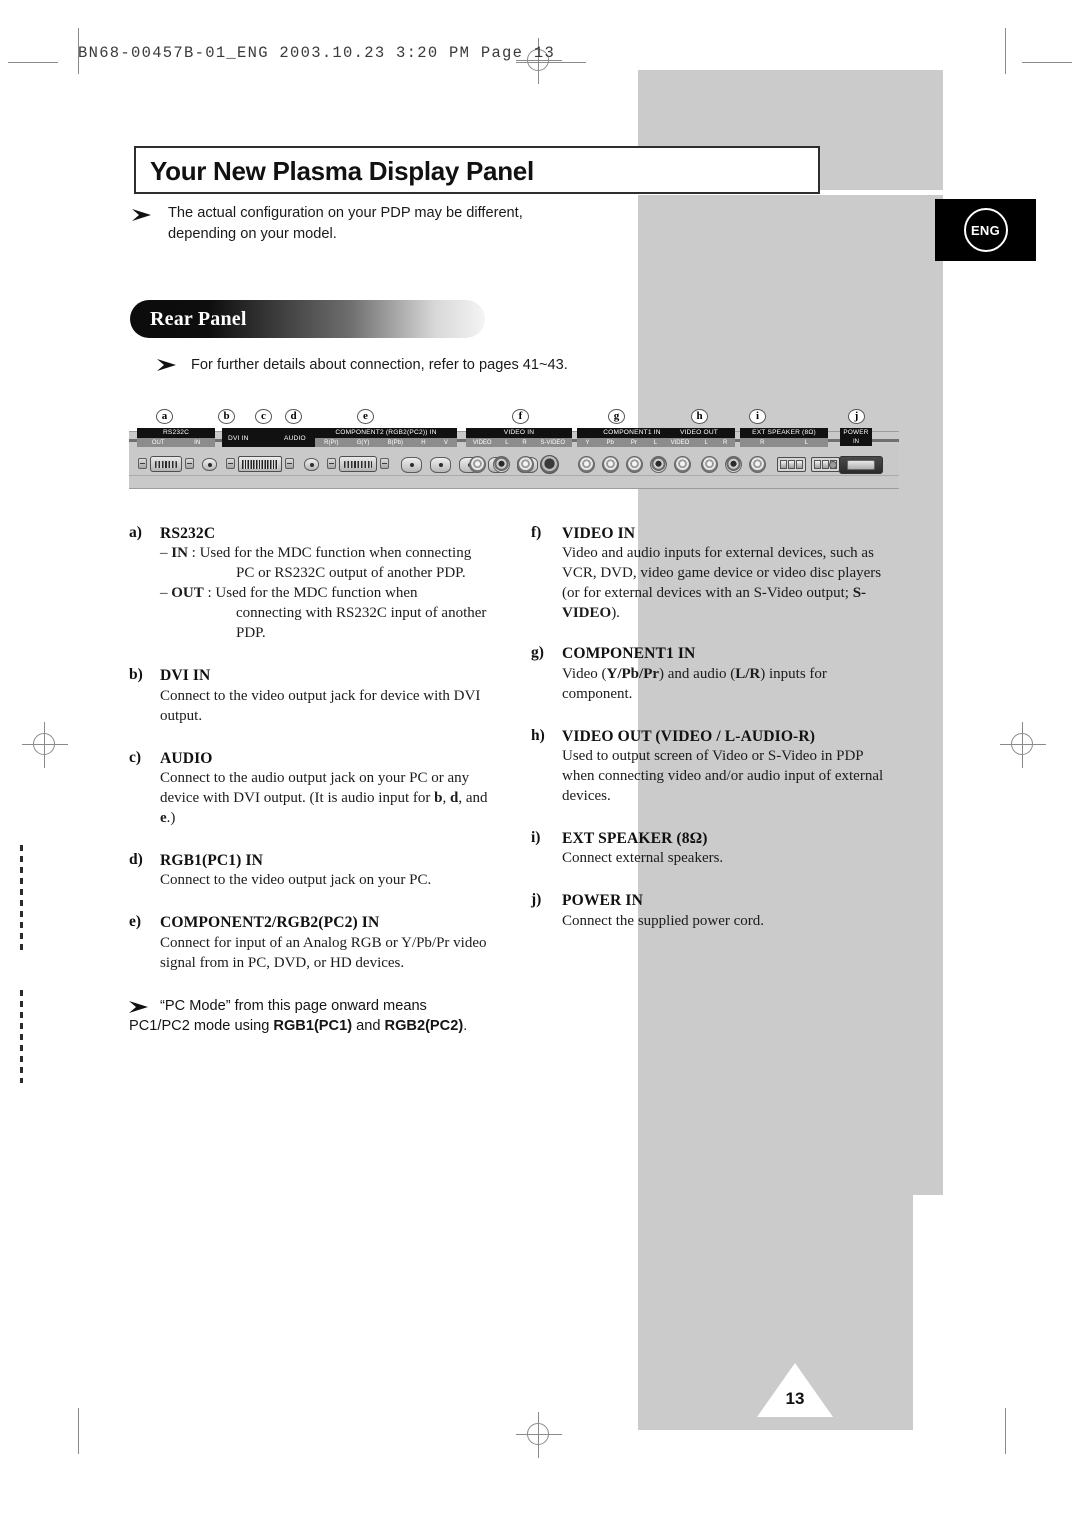 Image resolution: width=1080 pixels, height=1525 pixels. I want to click on connector-video-in-video, so click(477, 464).